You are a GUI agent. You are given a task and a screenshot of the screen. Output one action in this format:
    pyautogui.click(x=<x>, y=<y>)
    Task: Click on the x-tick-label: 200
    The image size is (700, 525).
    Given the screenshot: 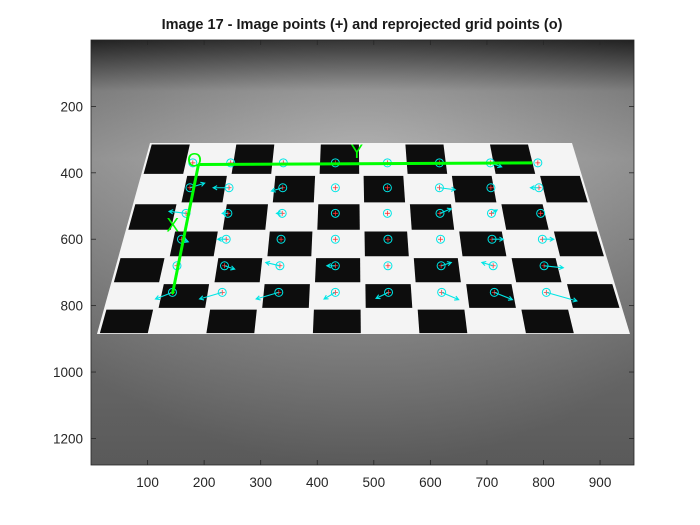 What is the action you would take?
    pyautogui.click(x=204, y=482)
    